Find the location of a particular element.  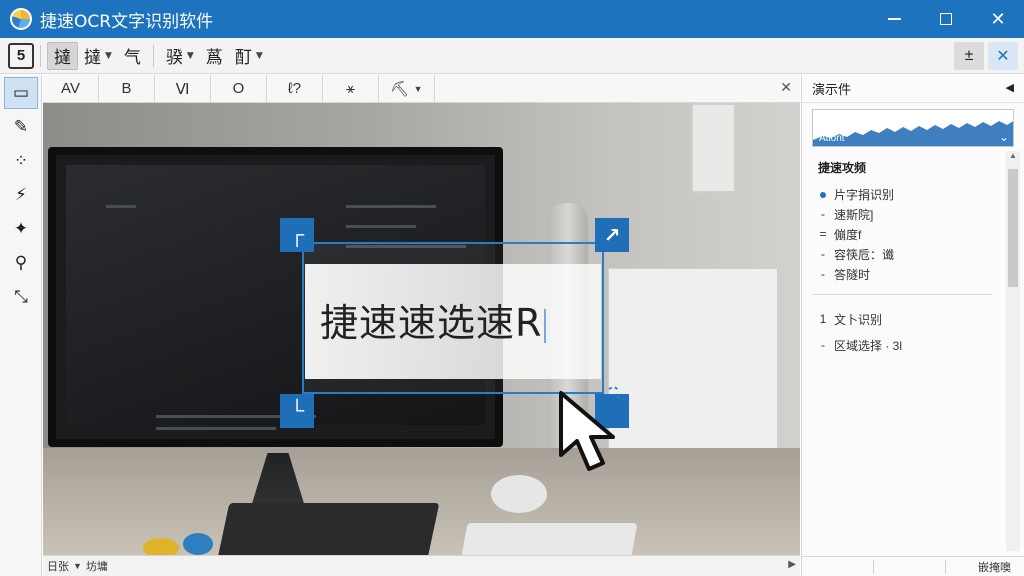

list-item: 片字捐识别 is located at coordinates (903, 194).